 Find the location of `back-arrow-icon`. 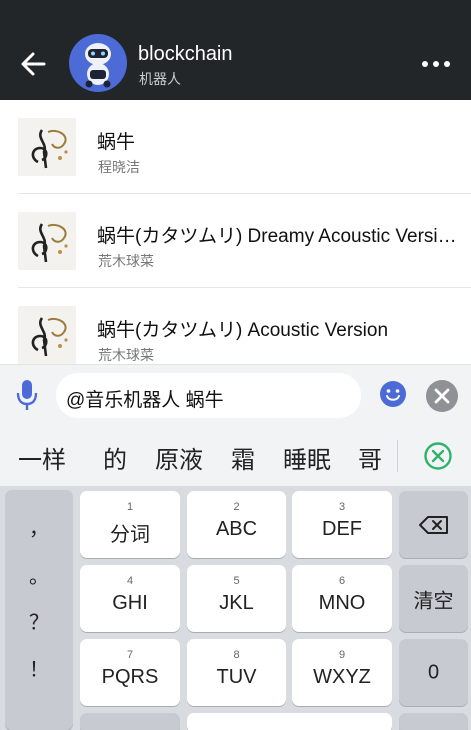

back-arrow-icon is located at coordinates (33, 64).